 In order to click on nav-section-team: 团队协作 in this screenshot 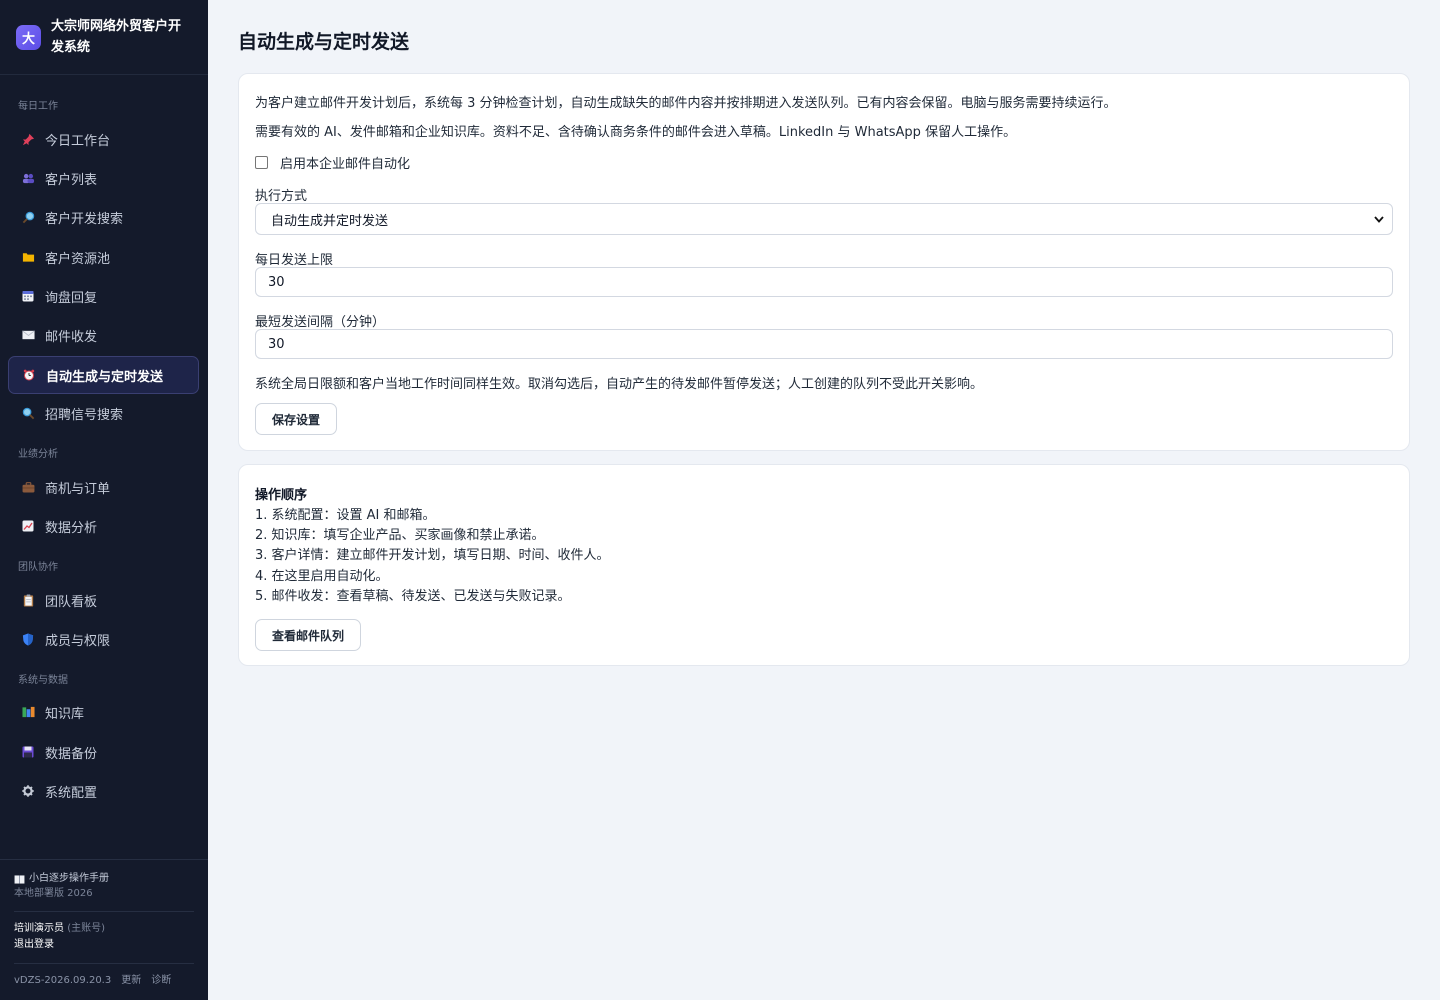, I will do `click(38, 567)`.